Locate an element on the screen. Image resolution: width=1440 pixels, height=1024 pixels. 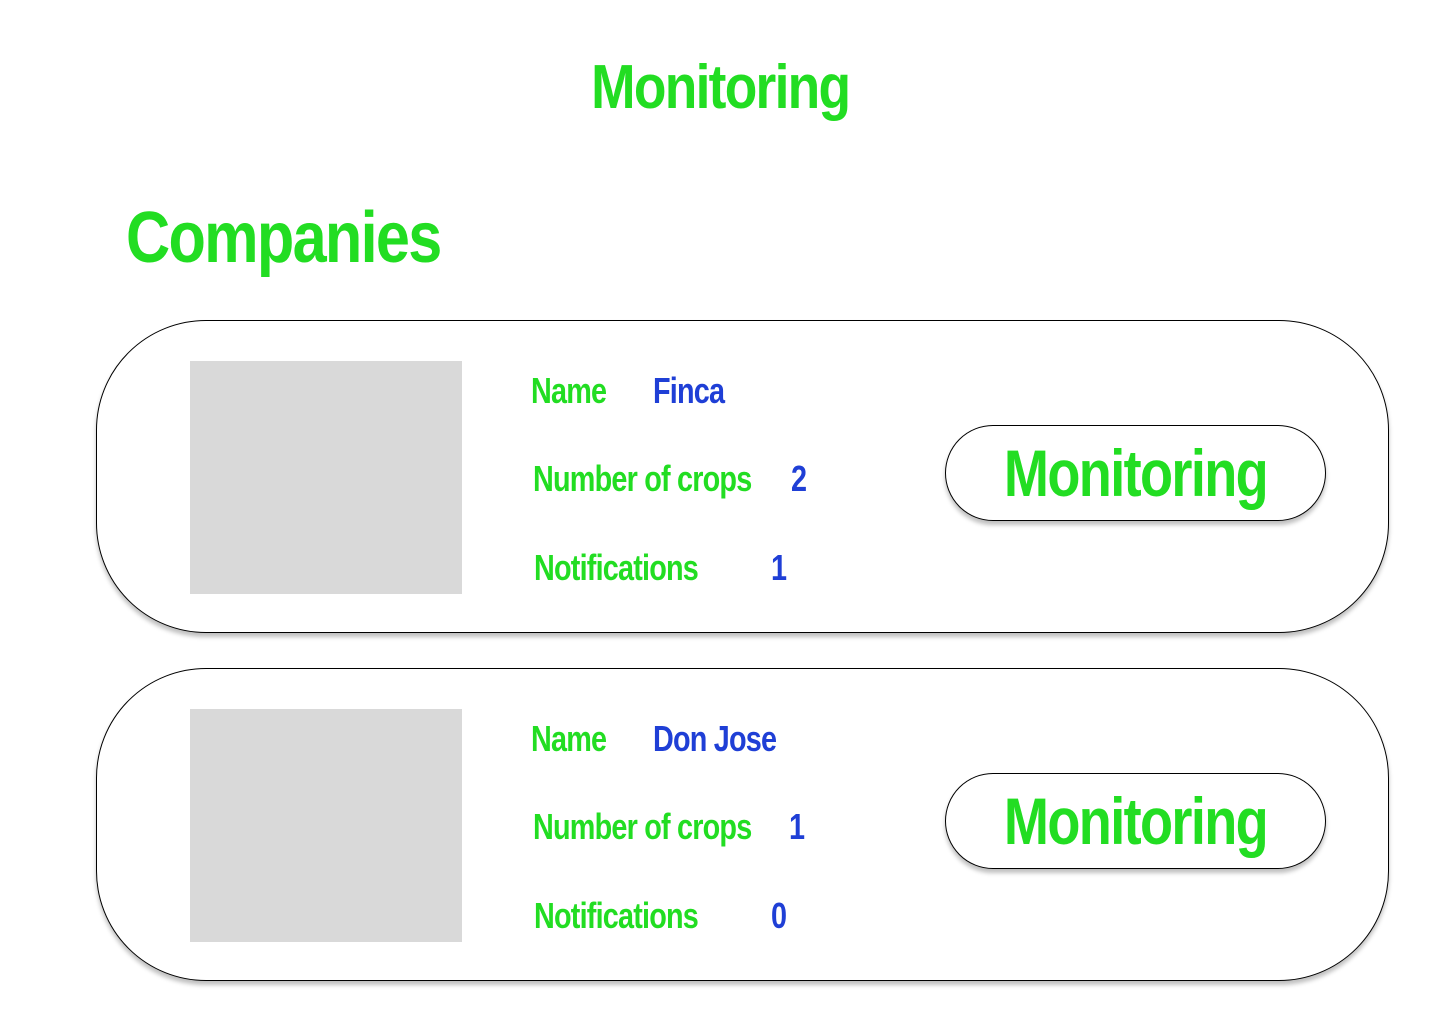
notifications-value: 0 is located at coordinates (779, 915).